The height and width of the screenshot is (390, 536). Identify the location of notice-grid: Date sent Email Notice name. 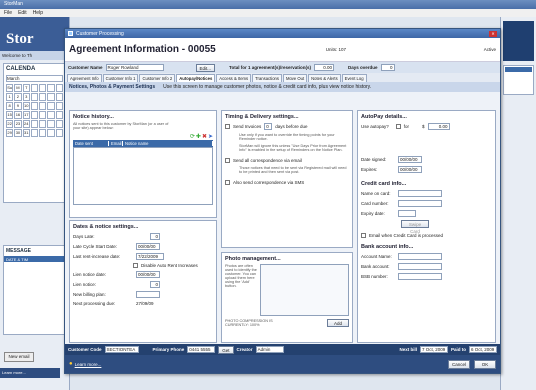
(143, 172).